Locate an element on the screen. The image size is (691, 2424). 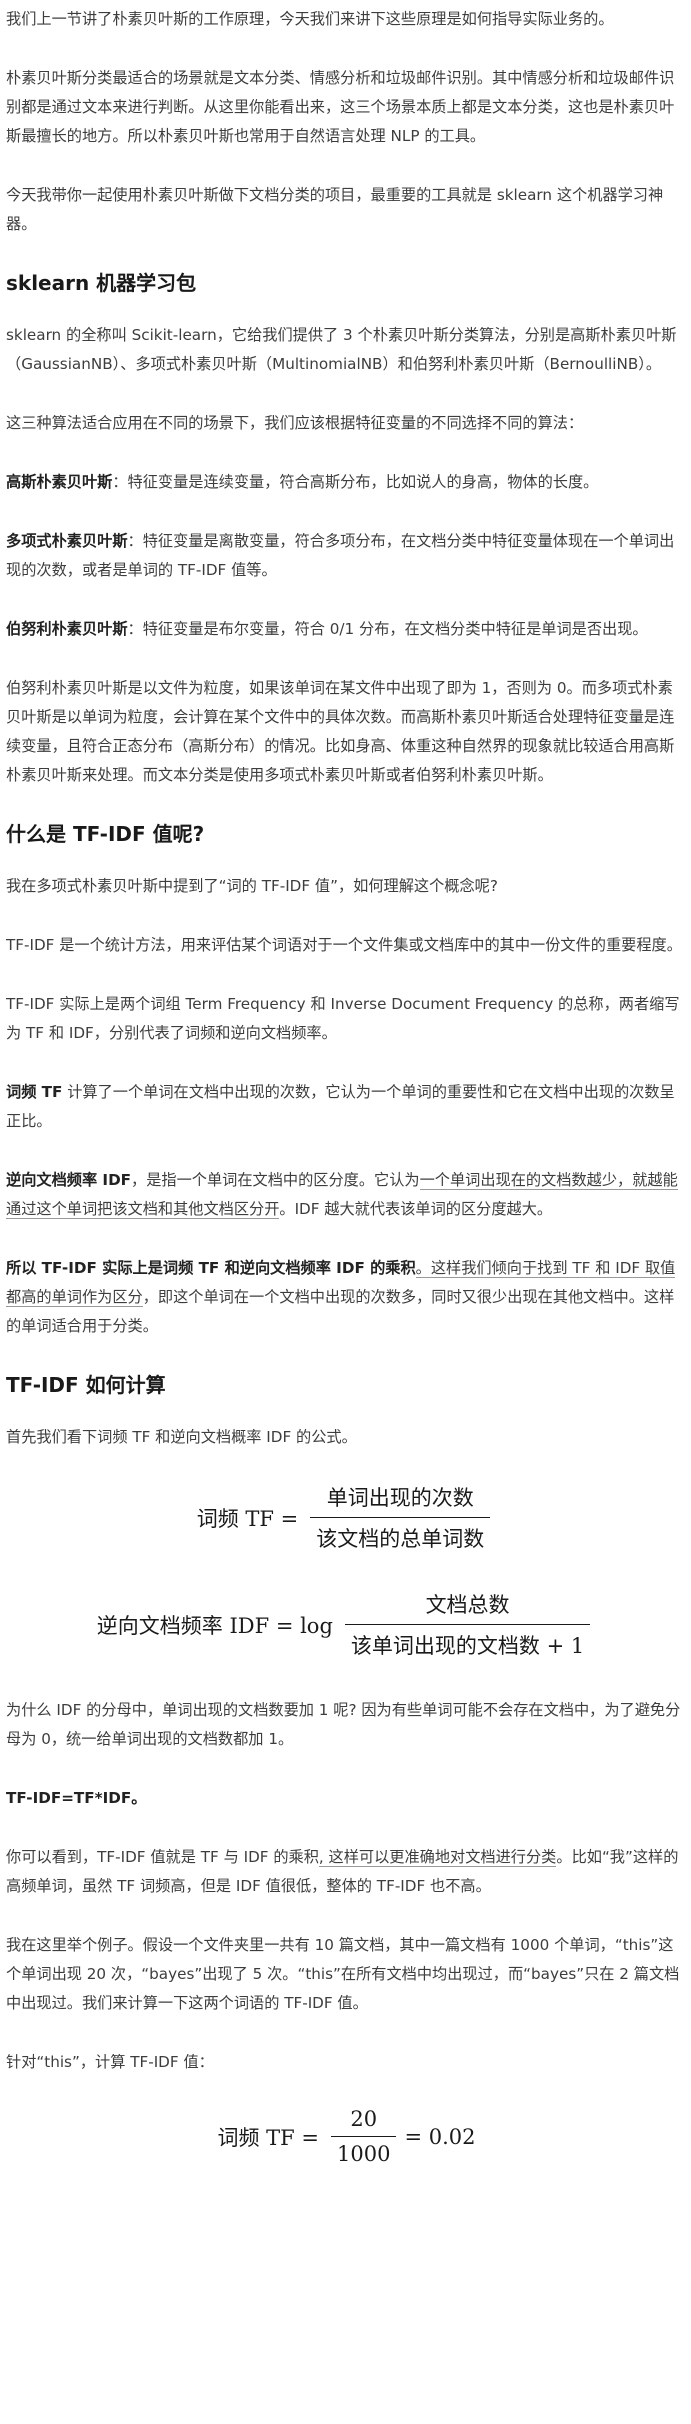
term-tf: 词频 TF is located at coordinates (34, 1092).